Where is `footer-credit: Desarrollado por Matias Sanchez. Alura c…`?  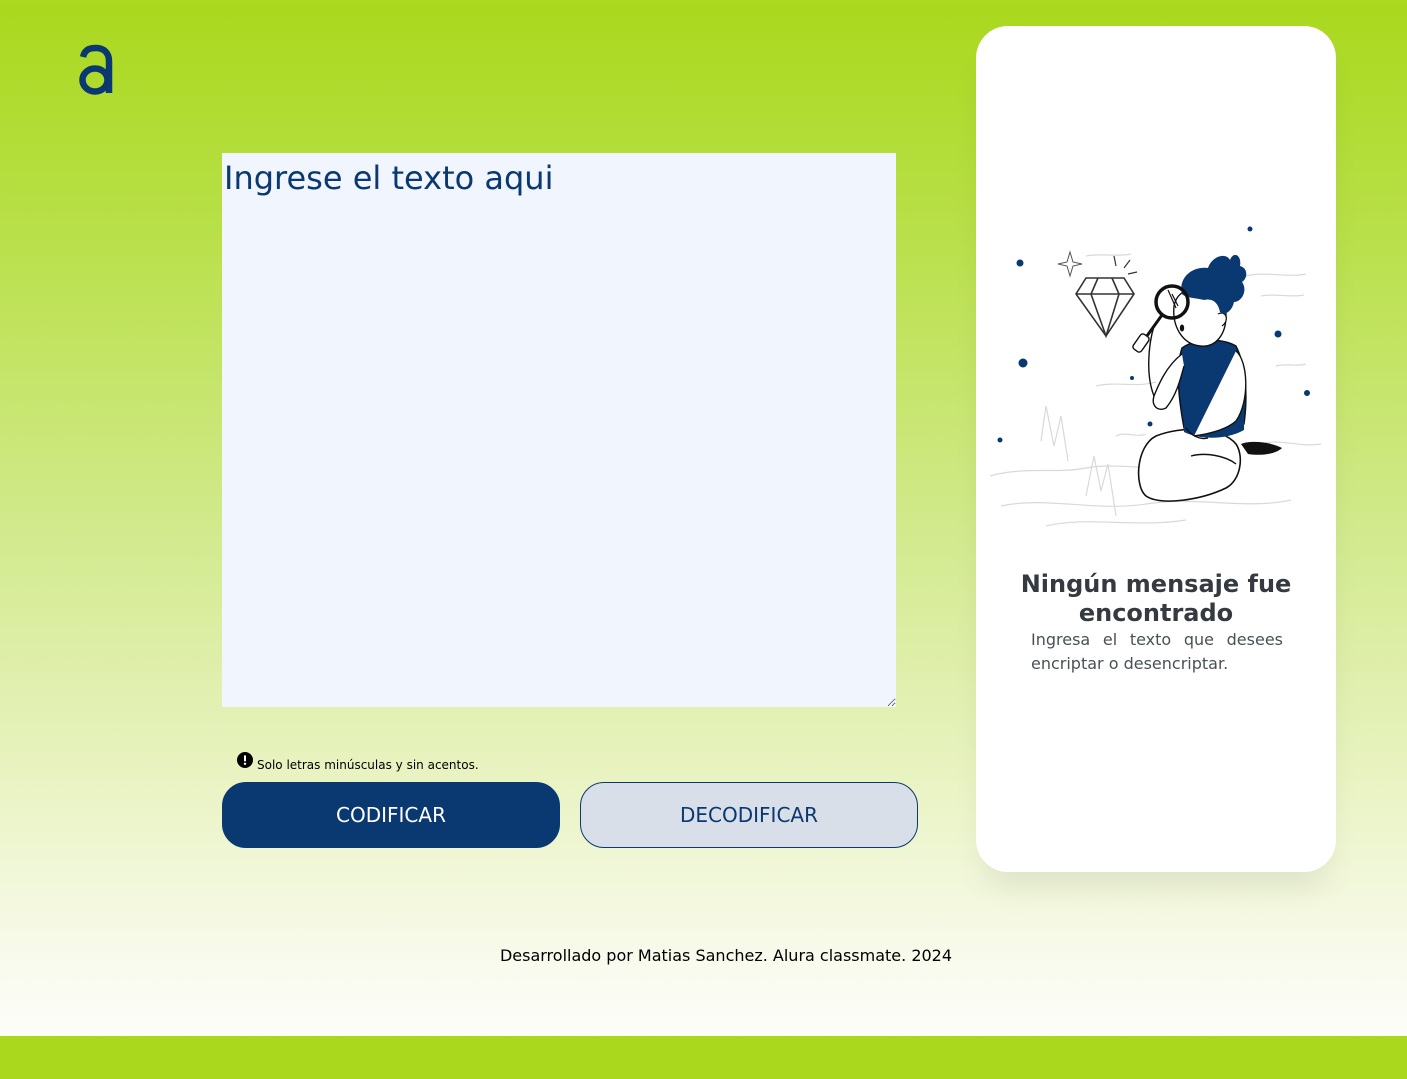 footer-credit: Desarrollado por Matias Sanchez. Alura c… is located at coordinates (726, 955).